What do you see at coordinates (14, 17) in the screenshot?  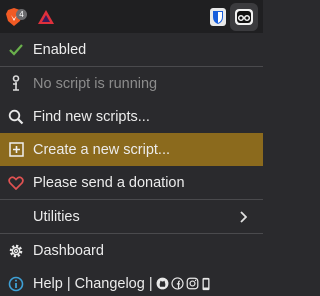 I see `brave-extension-button: 4` at bounding box center [14, 17].